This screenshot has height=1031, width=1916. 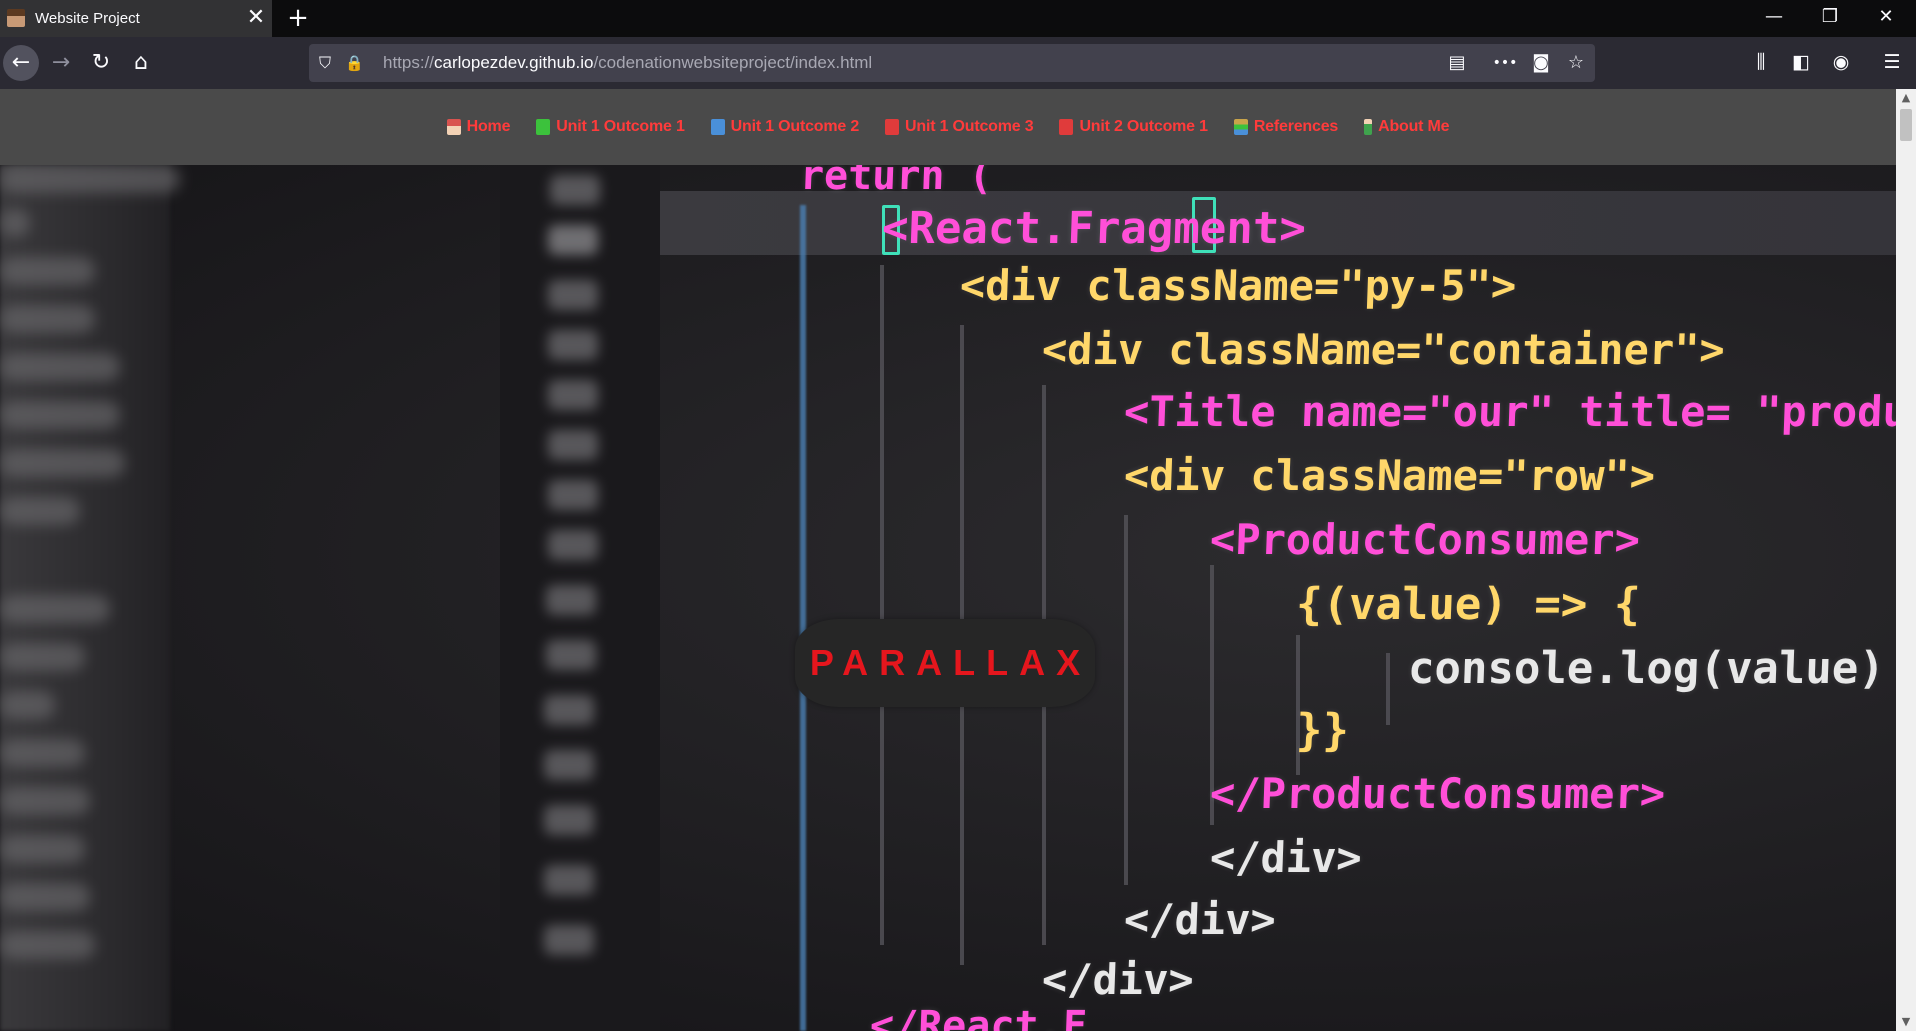 I want to click on nav-unit1-outcome1-label: Unit 1 Outcome 1, so click(x=620, y=126).